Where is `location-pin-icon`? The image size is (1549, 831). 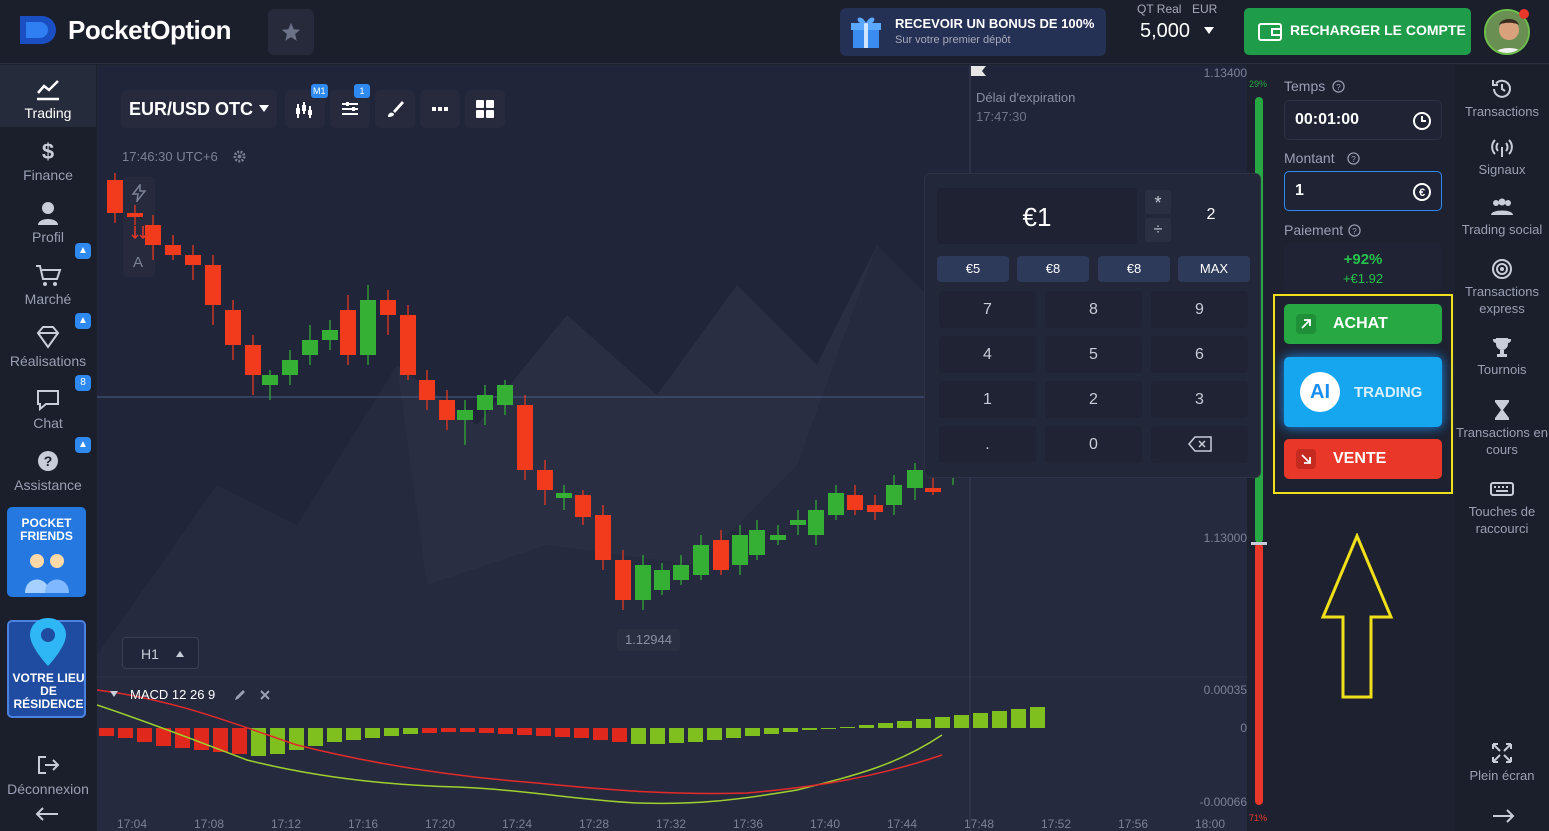 location-pin-icon is located at coordinates (48, 642).